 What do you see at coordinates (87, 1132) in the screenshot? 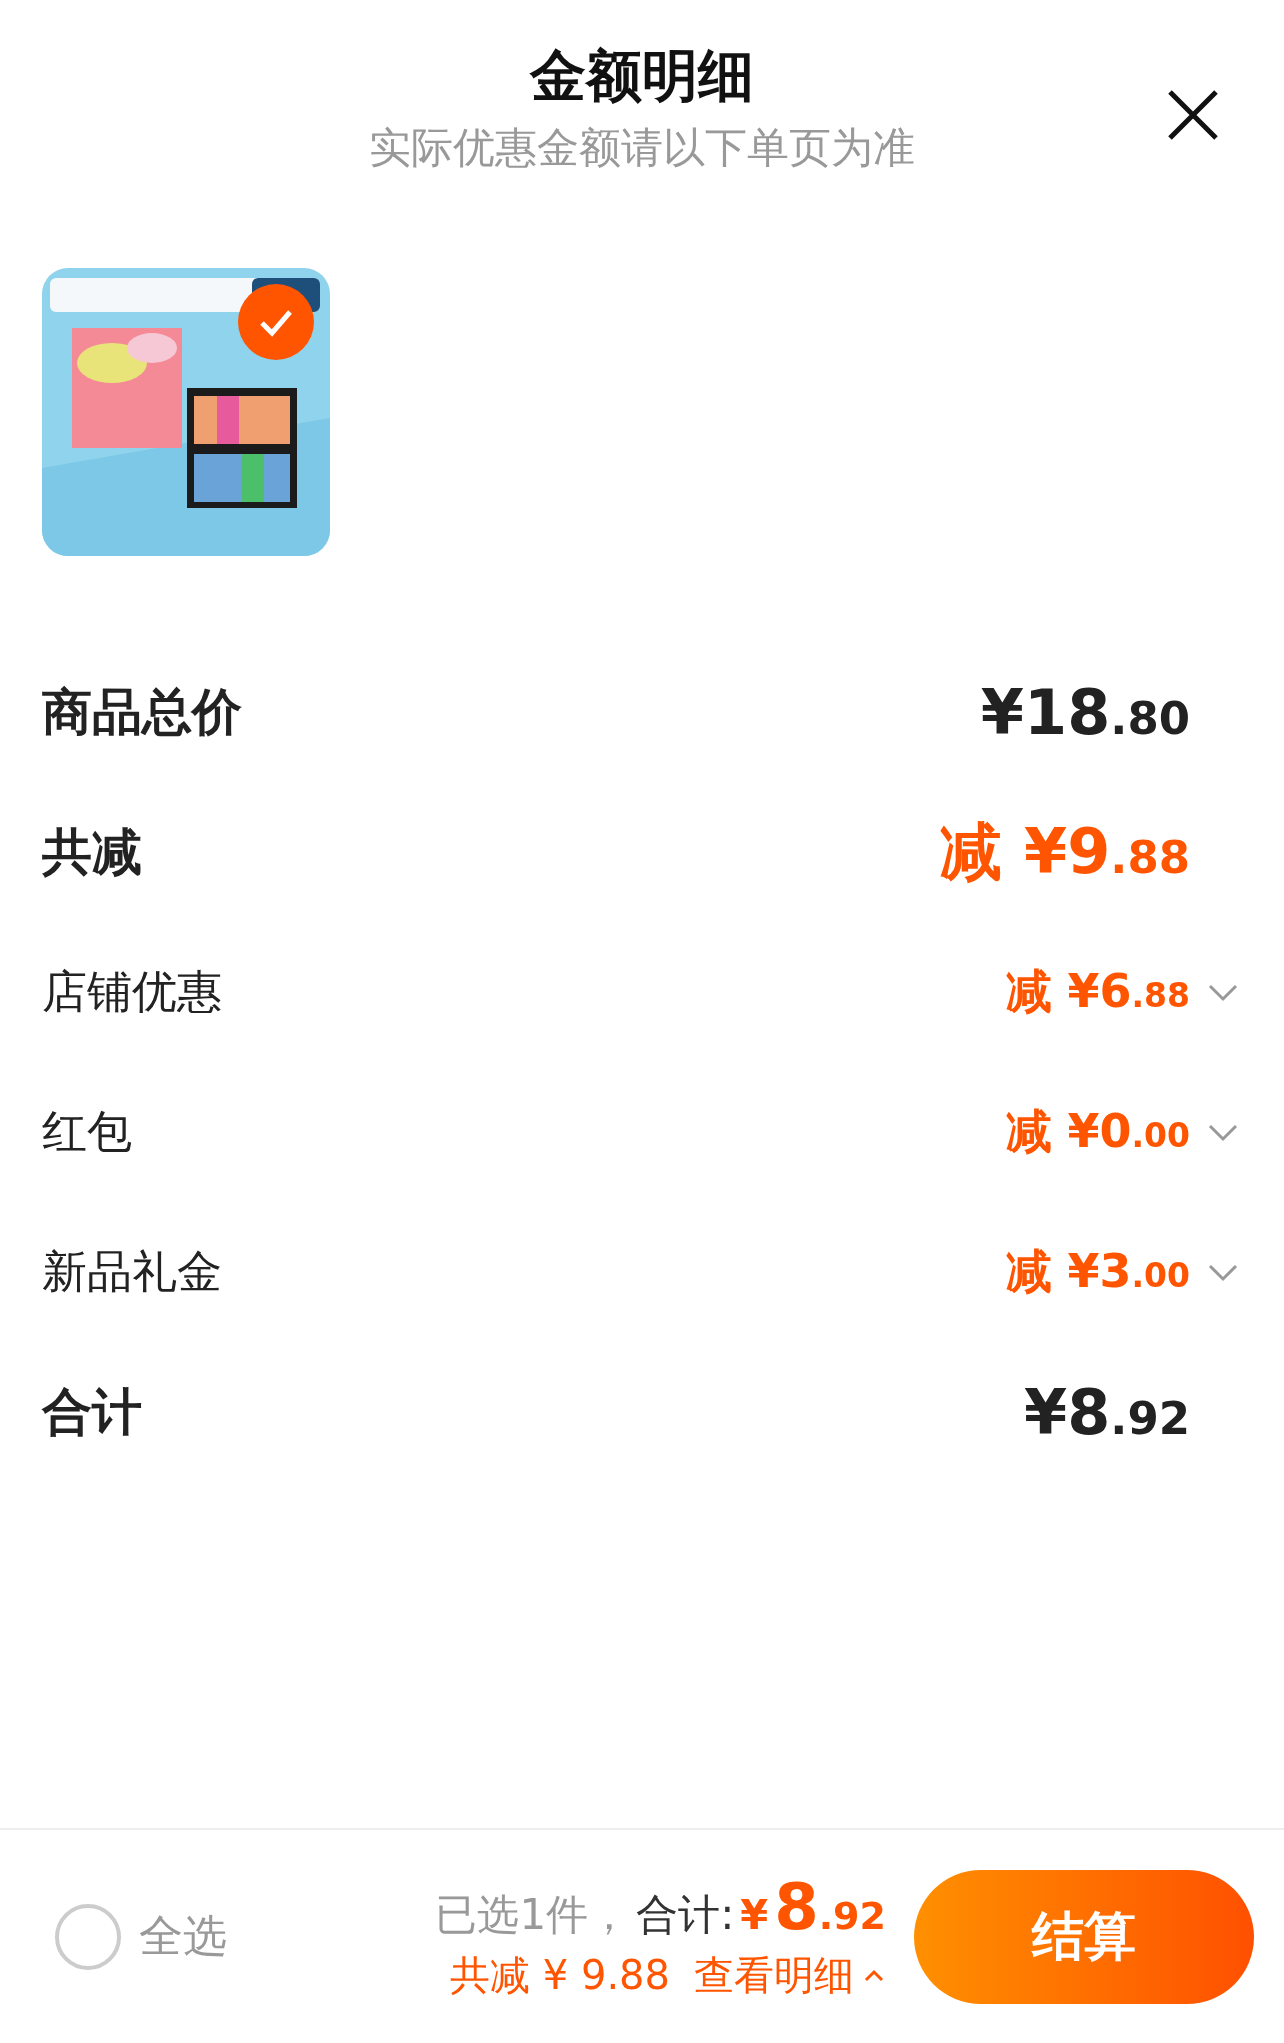
I see `row-label: 红包` at bounding box center [87, 1132].